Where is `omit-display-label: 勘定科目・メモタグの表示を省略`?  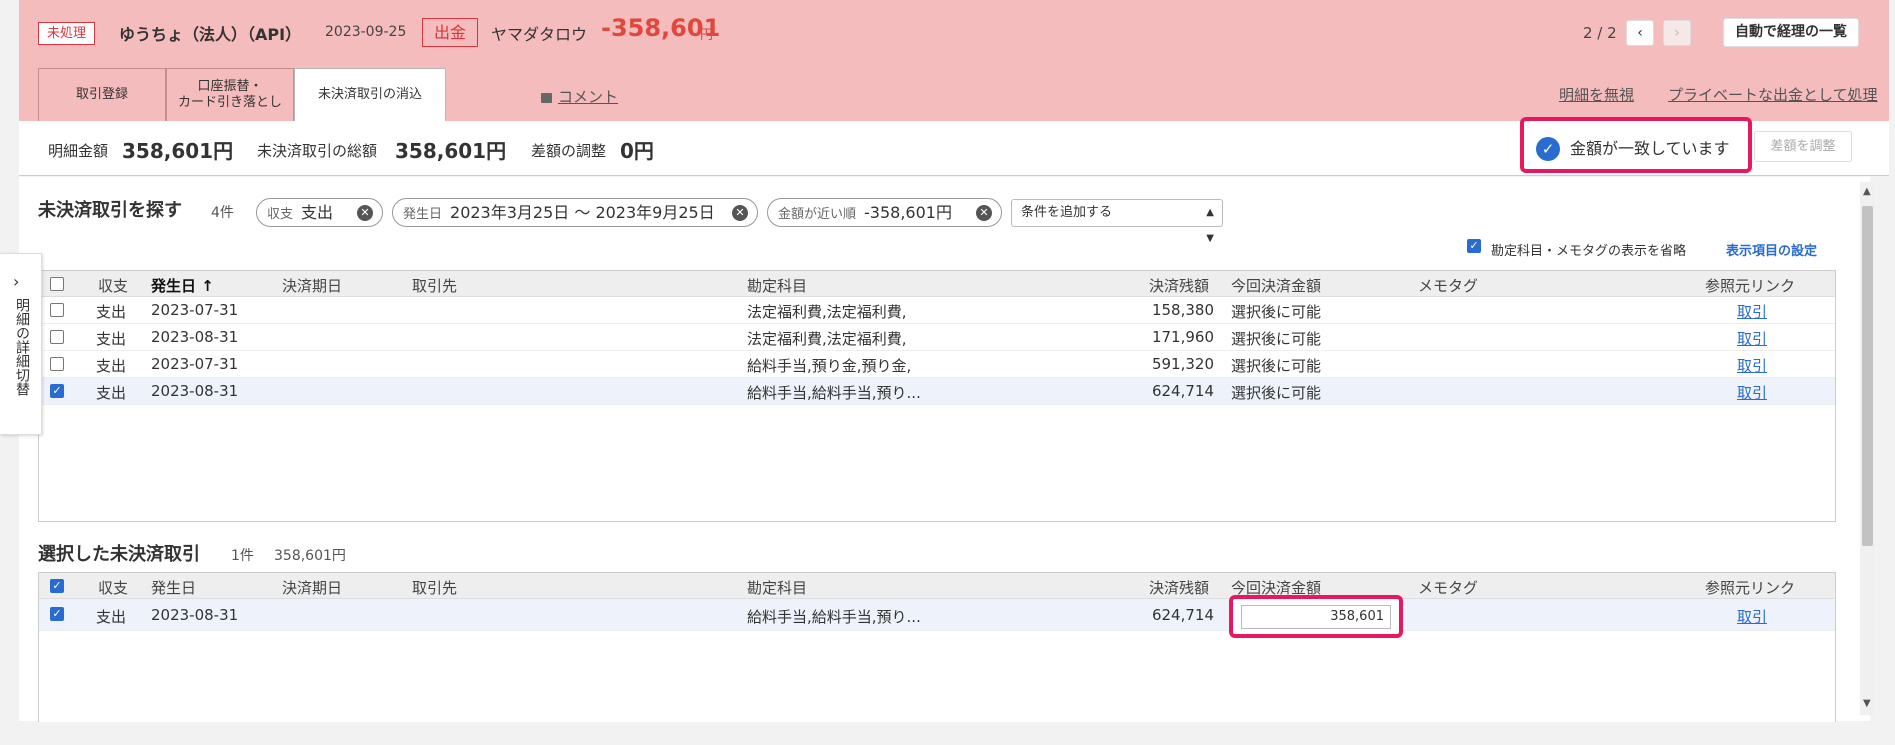
omit-display-label: 勘定科目・メモタグの表示を省略 is located at coordinates (1589, 251).